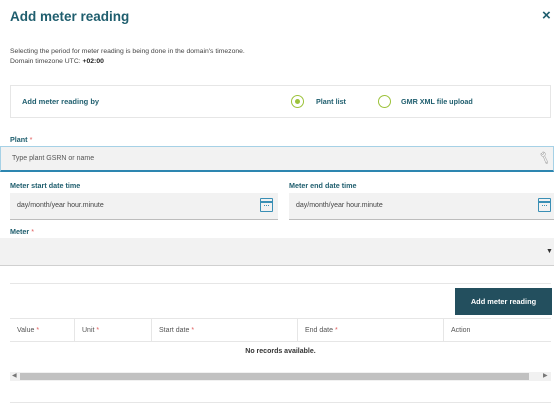 The height and width of the screenshot is (410, 554). What do you see at coordinates (546, 15) in the screenshot?
I see `close-icon: ×` at bounding box center [546, 15].